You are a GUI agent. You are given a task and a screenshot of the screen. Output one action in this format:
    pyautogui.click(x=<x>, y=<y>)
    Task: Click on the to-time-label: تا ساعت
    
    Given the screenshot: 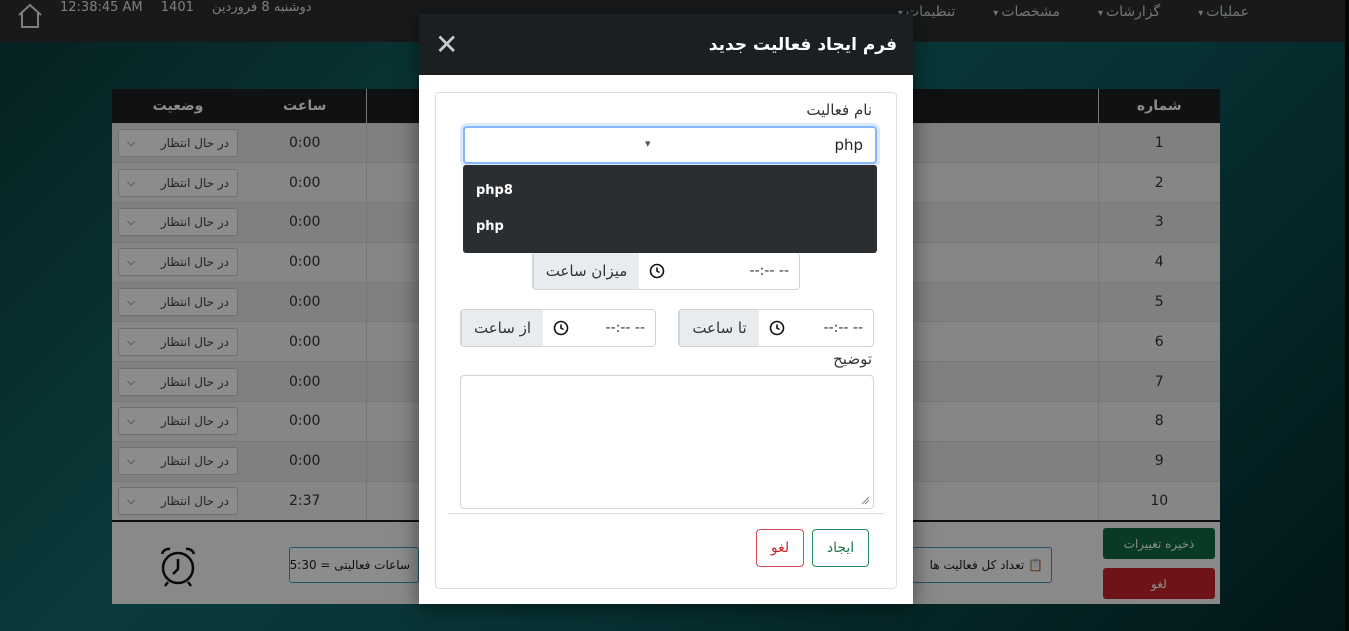 What is the action you would take?
    pyautogui.click(x=719, y=328)
    